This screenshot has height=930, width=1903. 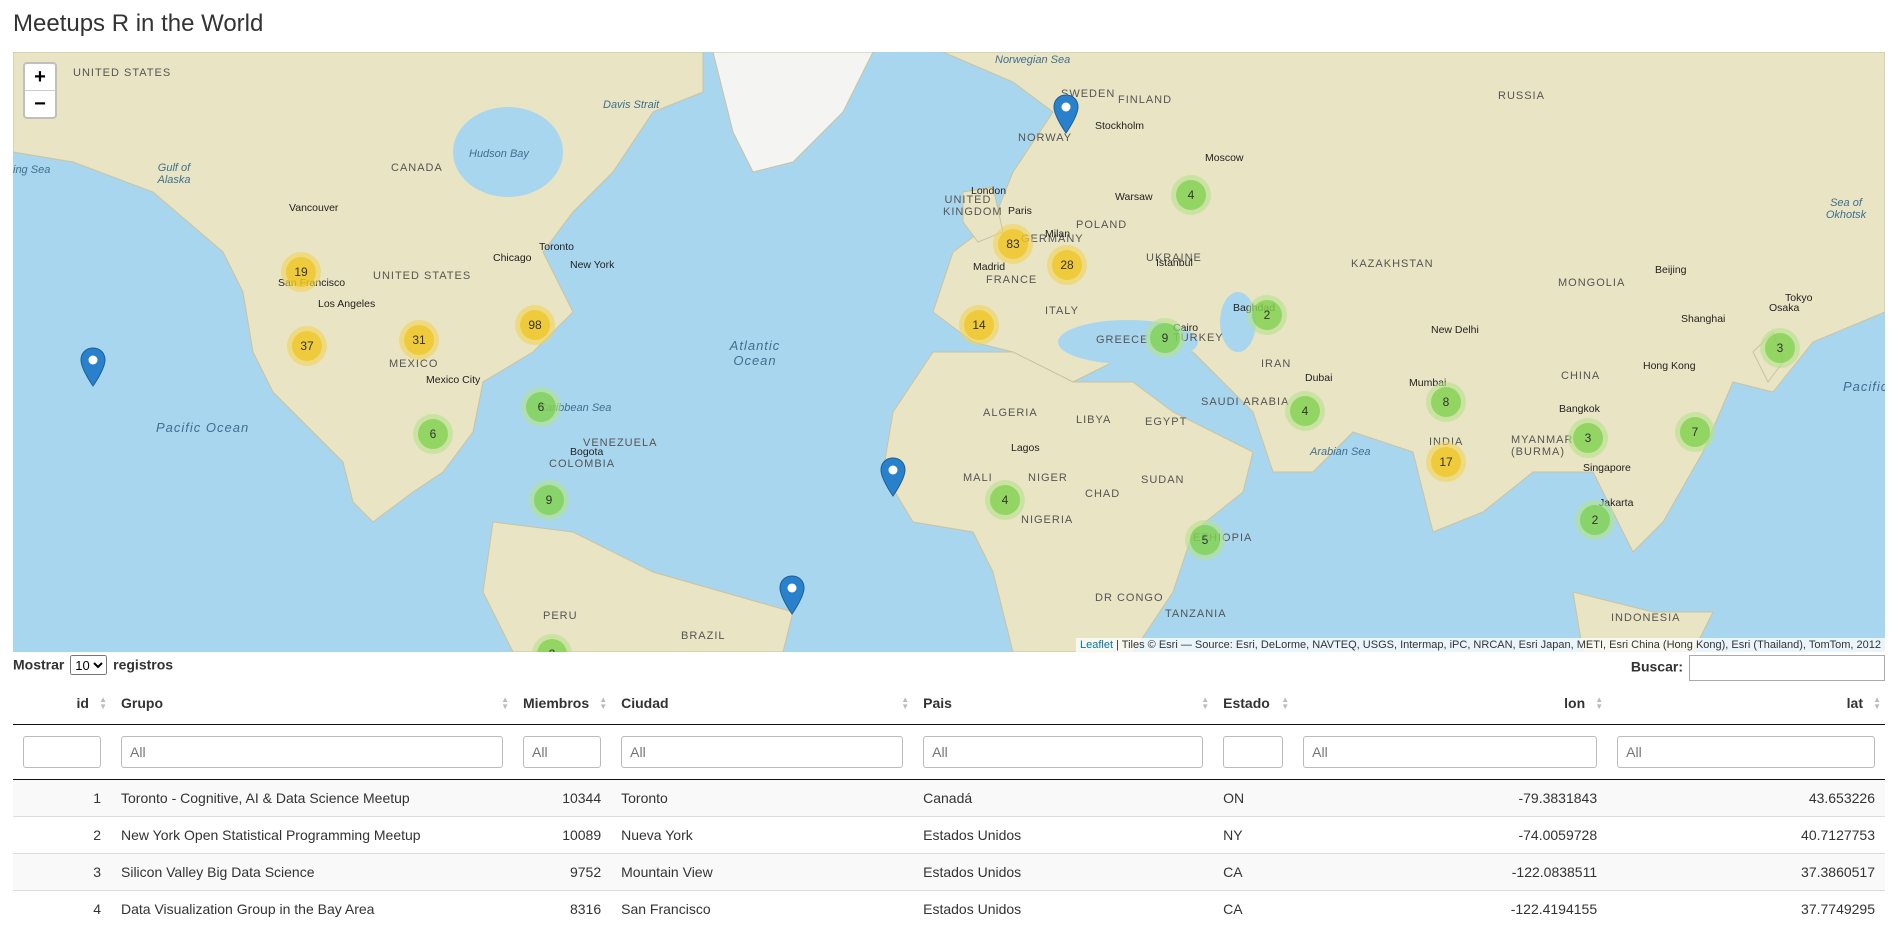 What do you see at coordinates (1224, 158) in the screenshot?
I see `label-moscow: Moscow` at bounding box center [1224, 158].